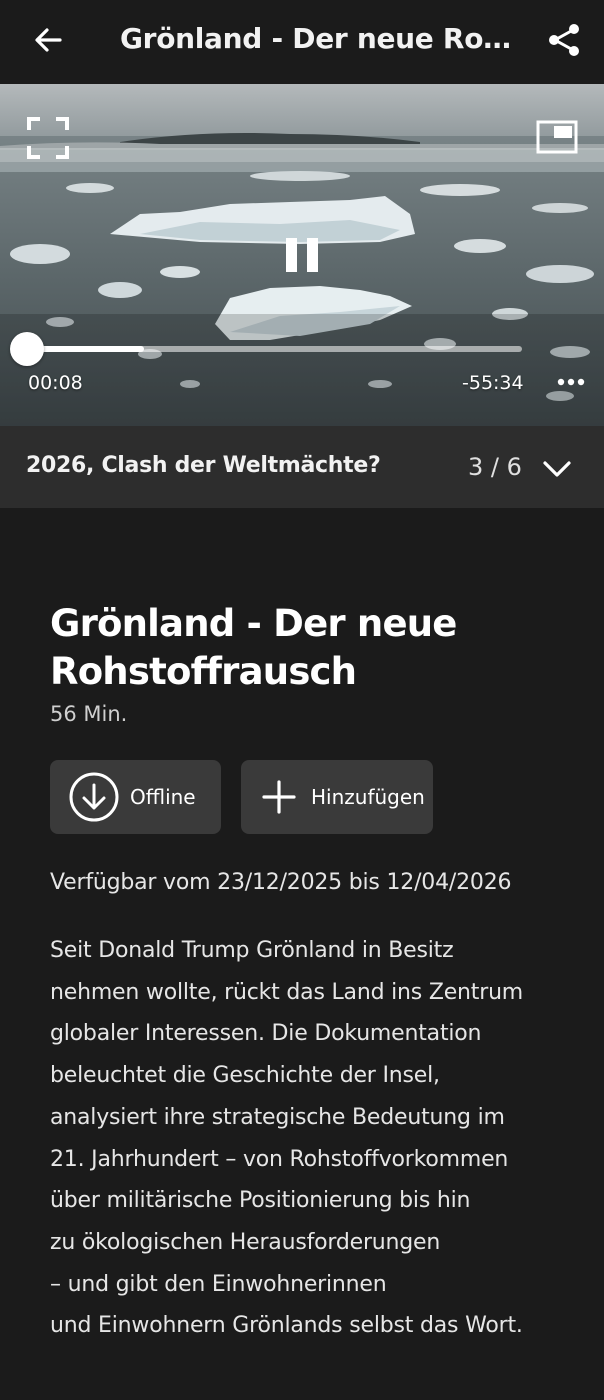 The width and height of the screenshot is (604, 1400). I want to click on picture-in-picture-button, so click(557, 137).